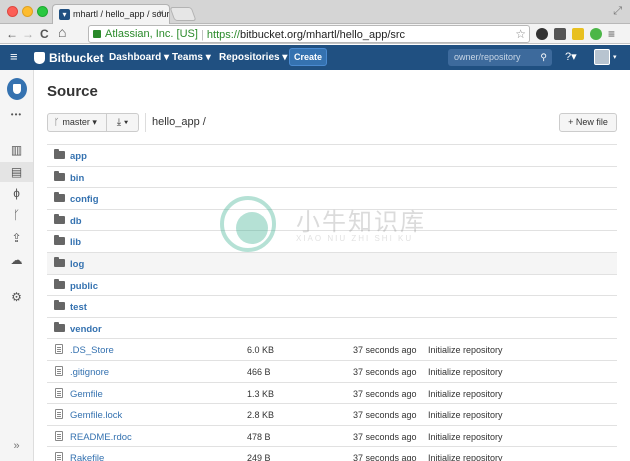 The image size is (630, 461). Describe the element at coordinates (332, 262) in the screenshot. I see `folder-row: log` at that location.